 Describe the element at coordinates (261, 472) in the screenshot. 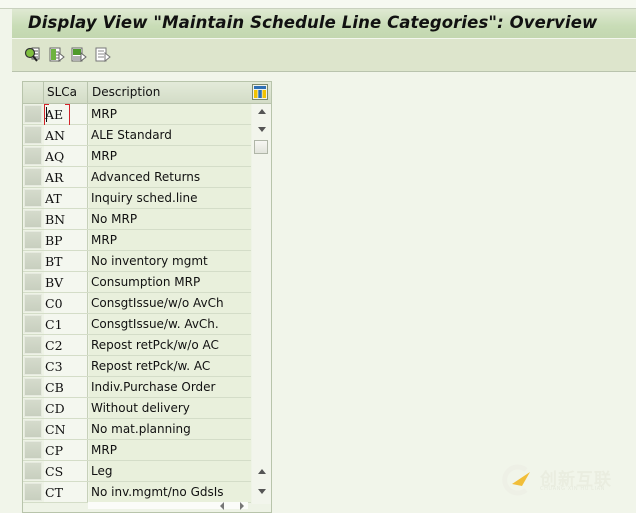

I see `page-up-button` at that location.